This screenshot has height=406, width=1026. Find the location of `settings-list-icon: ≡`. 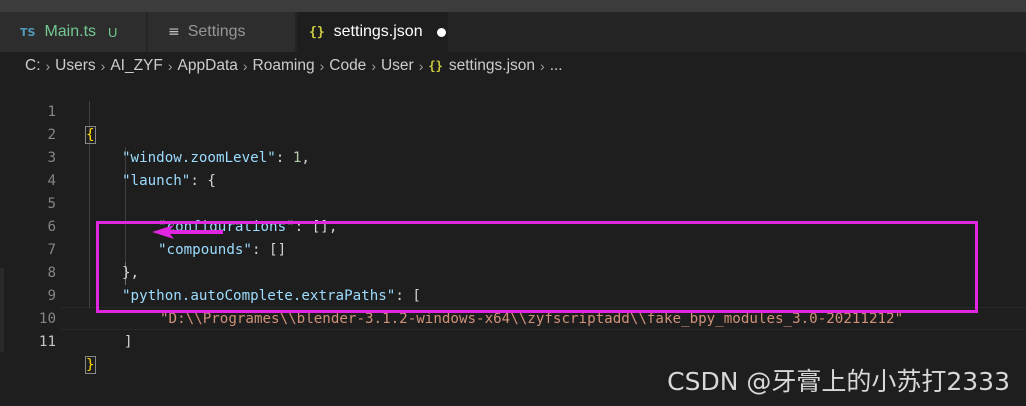

settings-list-icon: ≡ is located at coordinates (174, 32).